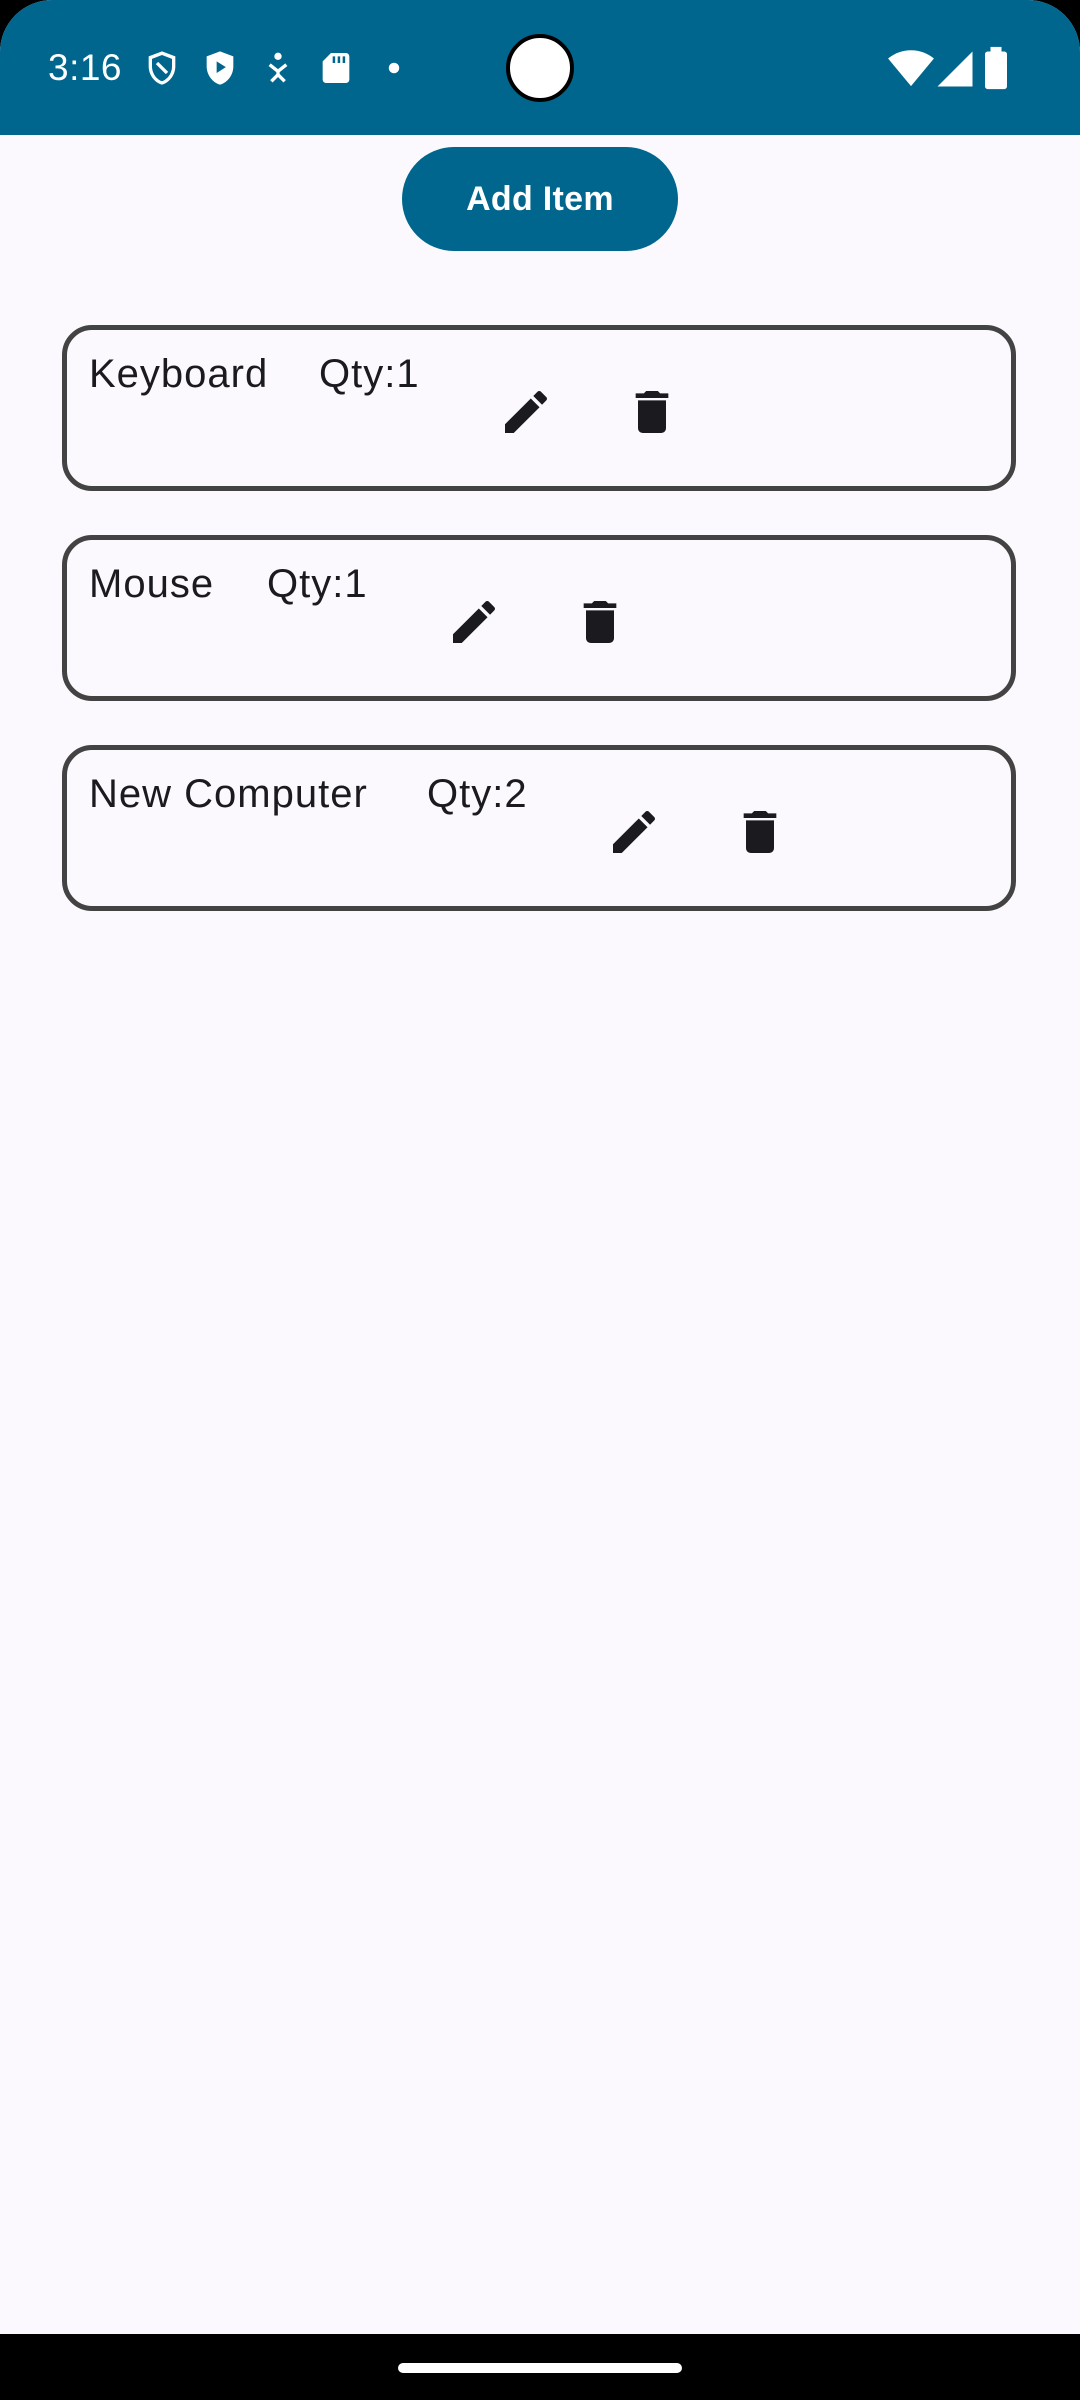 The image size is (1080, 2400). What do you see at coordinates (911, 69) in the screenshot?
I see `wifi-icon` at bounding box center [911, 69].